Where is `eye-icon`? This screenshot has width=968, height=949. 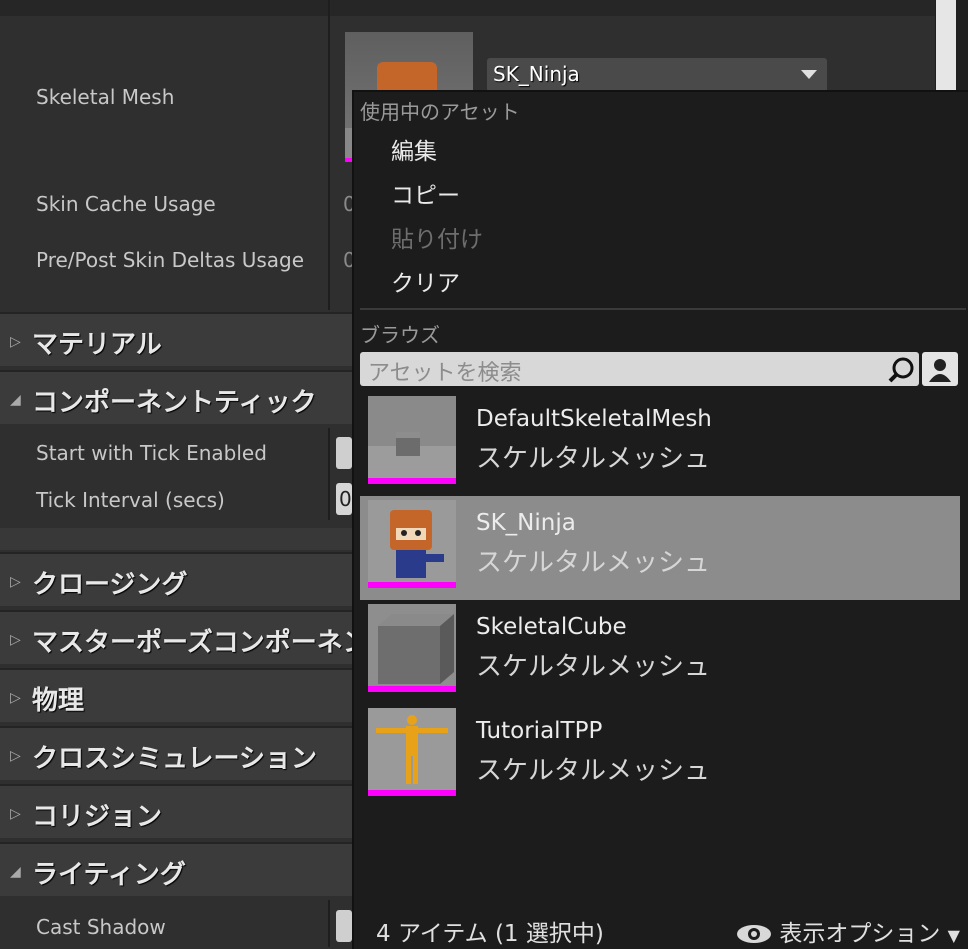
eye-icon is located at coordinates (754, 934).